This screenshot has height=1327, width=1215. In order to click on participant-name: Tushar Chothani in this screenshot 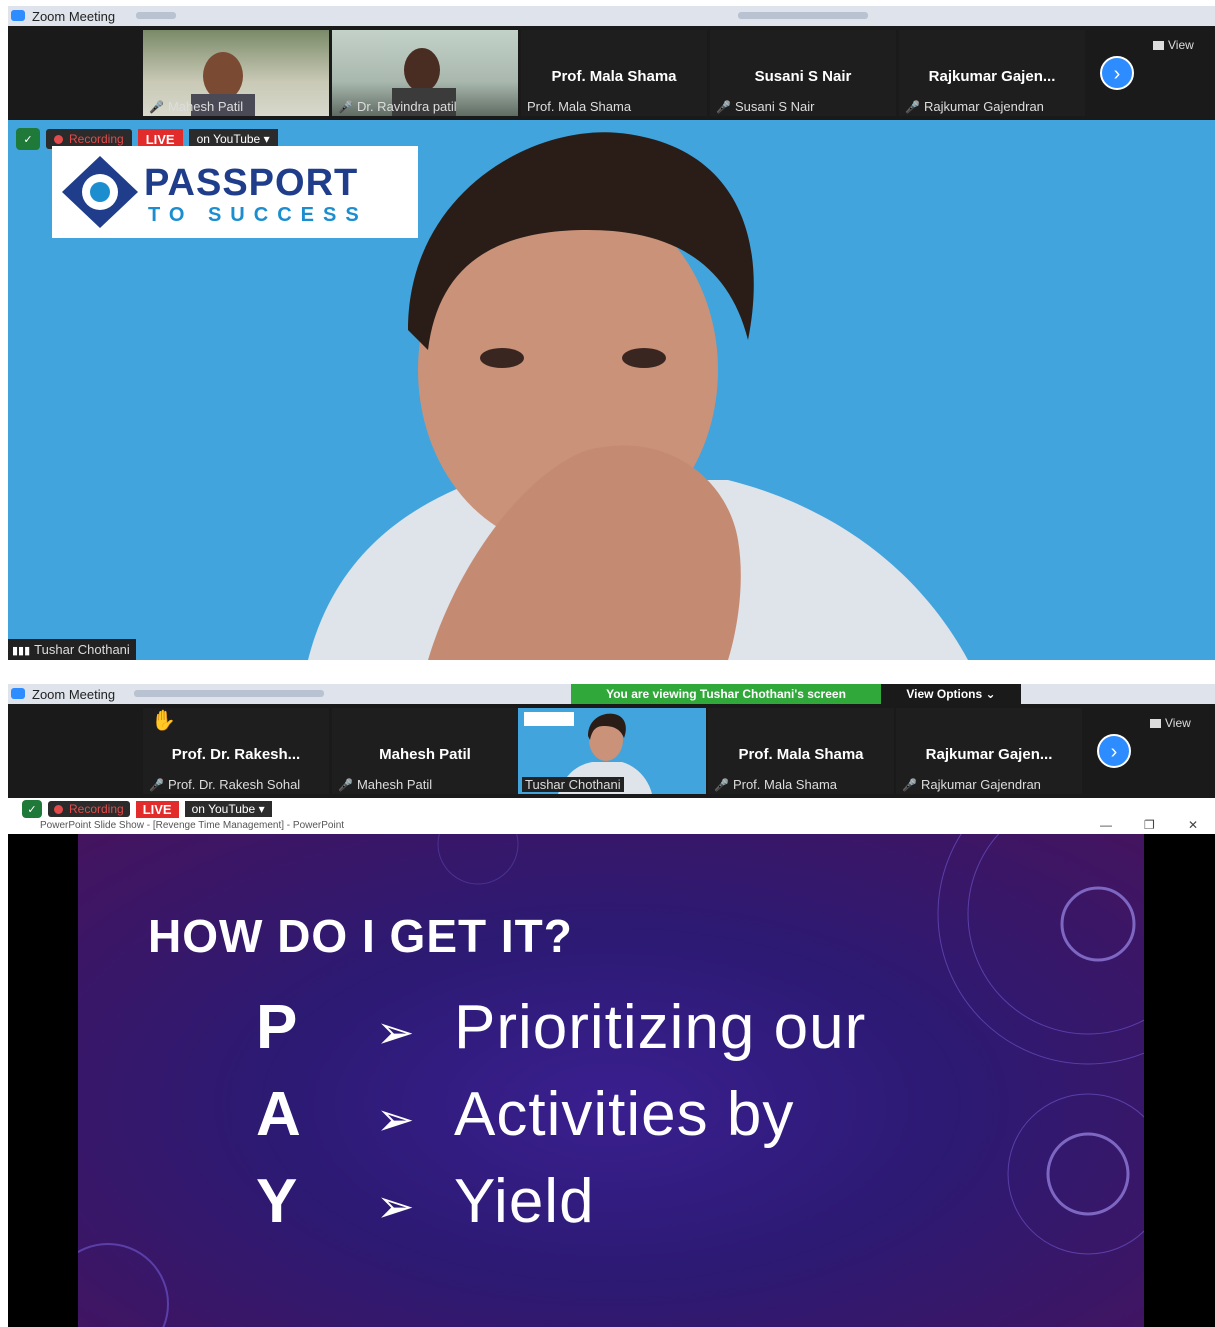, I will do `click(573, 784)`.